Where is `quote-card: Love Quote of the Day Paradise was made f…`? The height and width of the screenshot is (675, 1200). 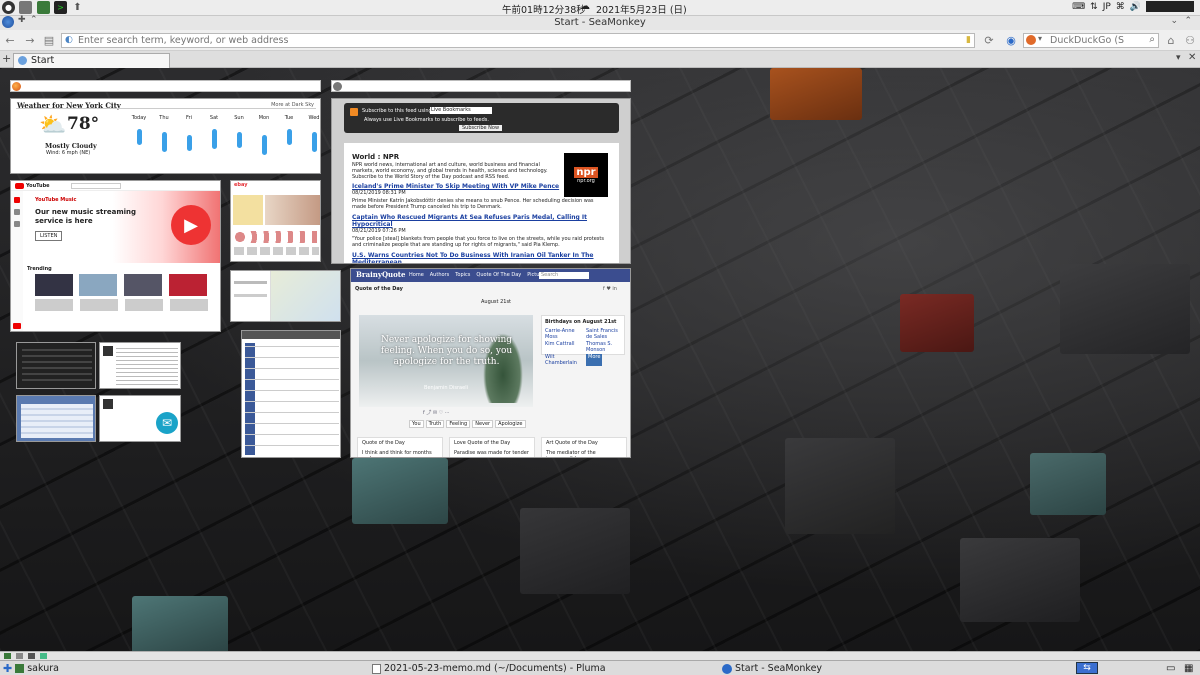
quote-card: Love Quote of the Day Paradise was made f… is located at coordinates (492, 447).